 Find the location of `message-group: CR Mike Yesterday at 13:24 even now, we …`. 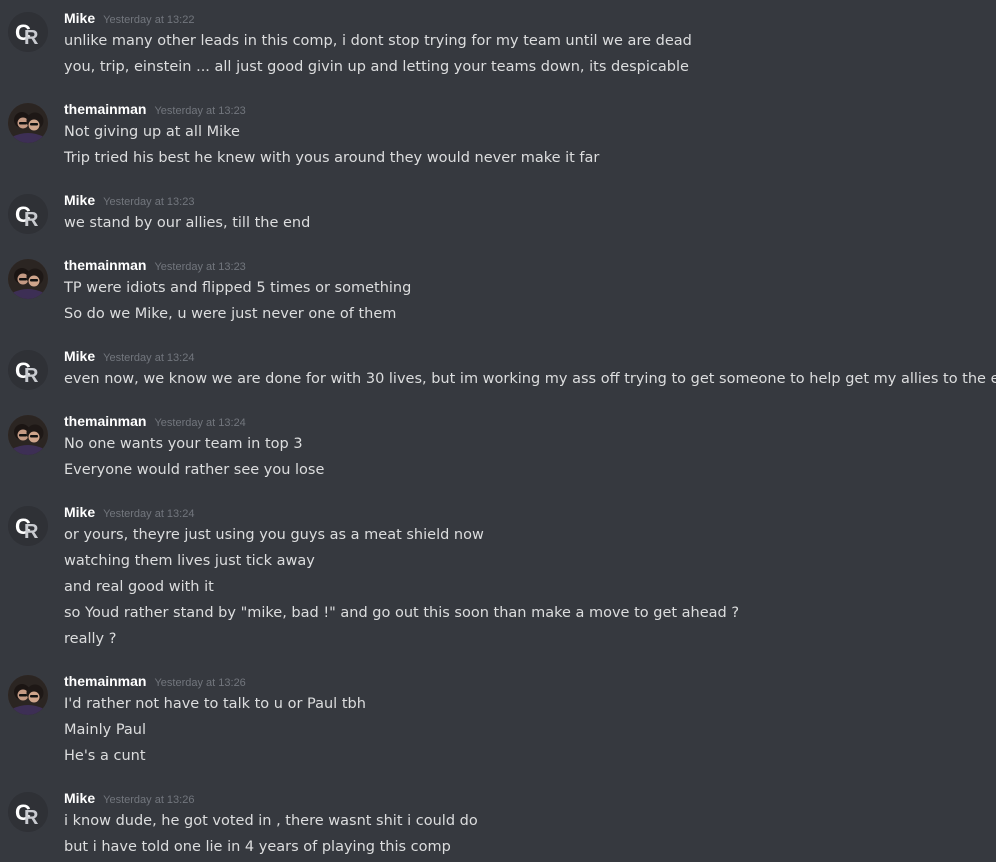

message-group: CR Mike Yesterday at 13:24 even now, we … is located at coordinates (498, 370).